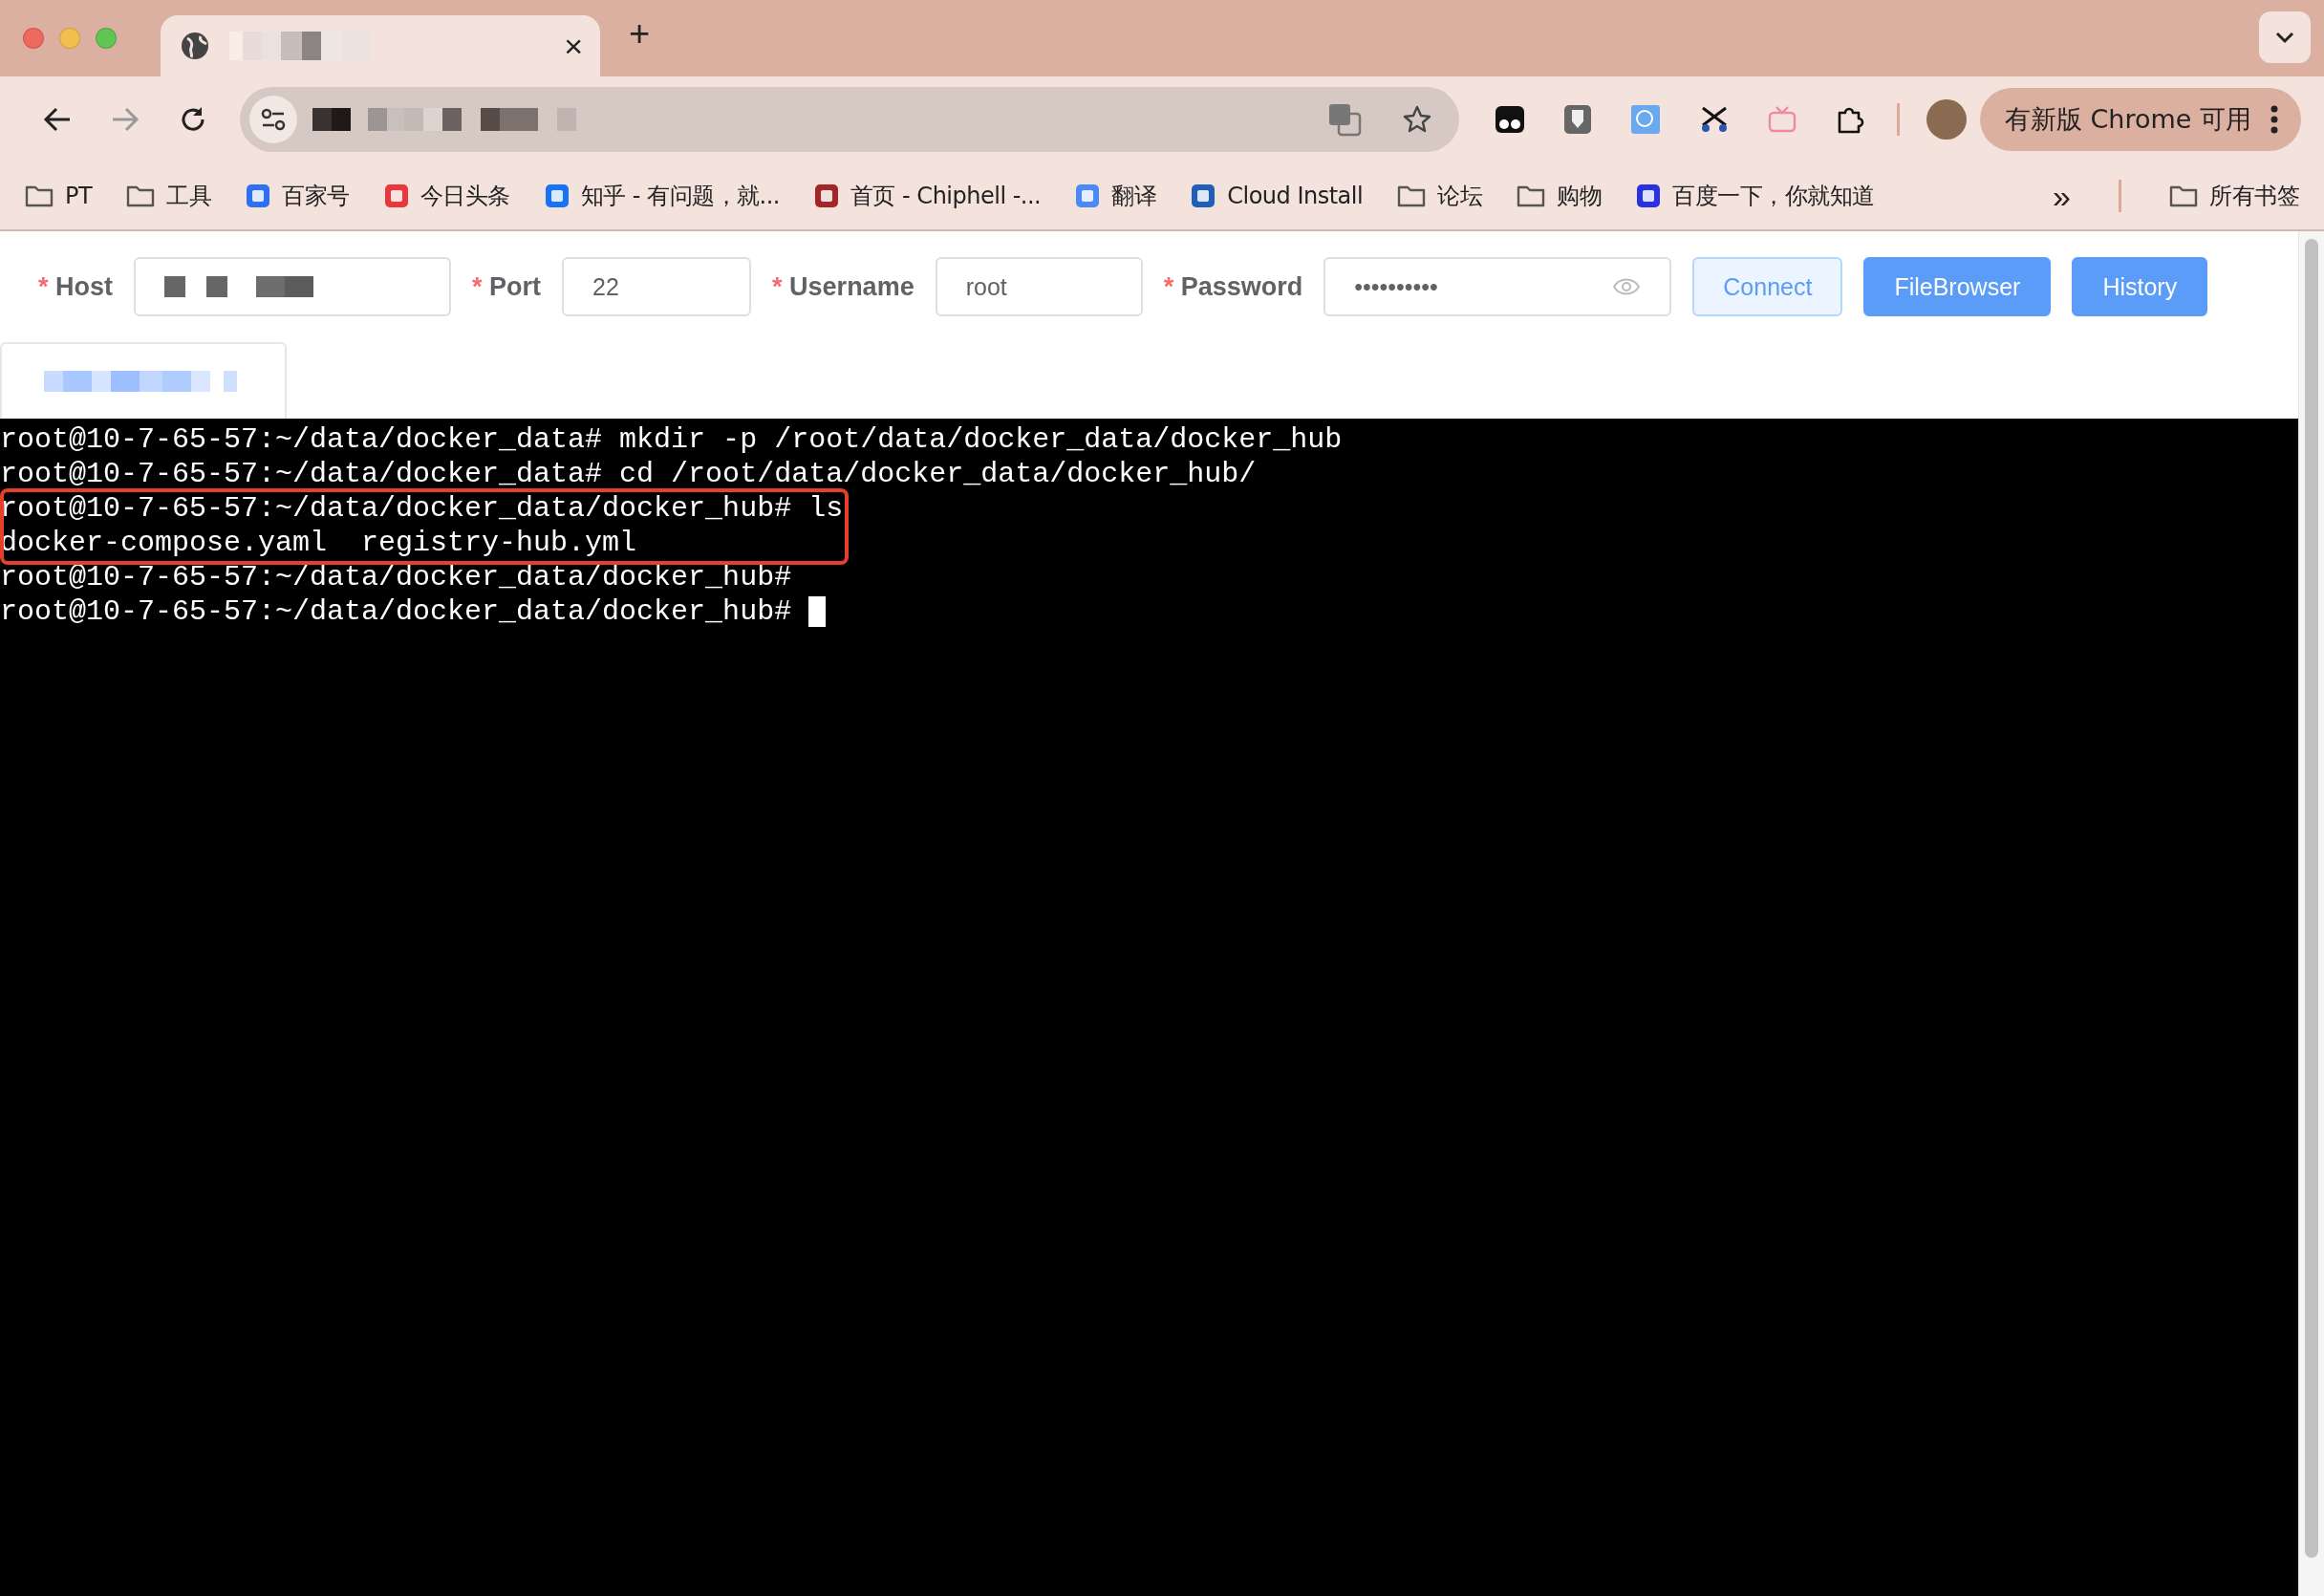  I want to click on bookmark: 论坛, so click(1440, 196).